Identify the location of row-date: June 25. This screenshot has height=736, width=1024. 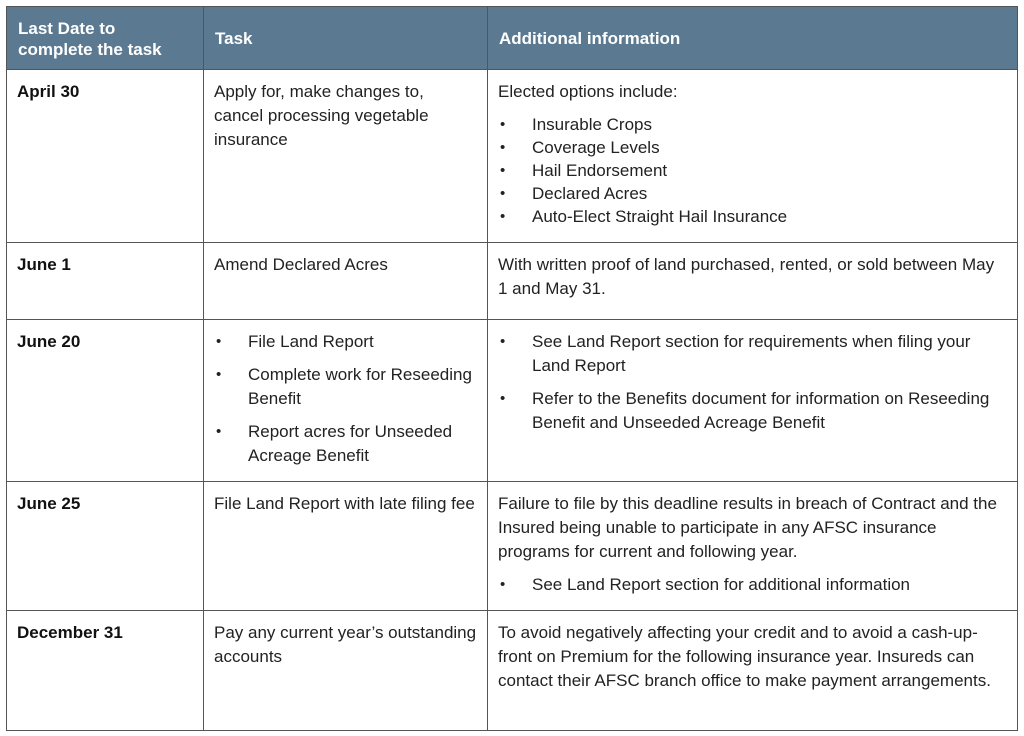
(105, 546).